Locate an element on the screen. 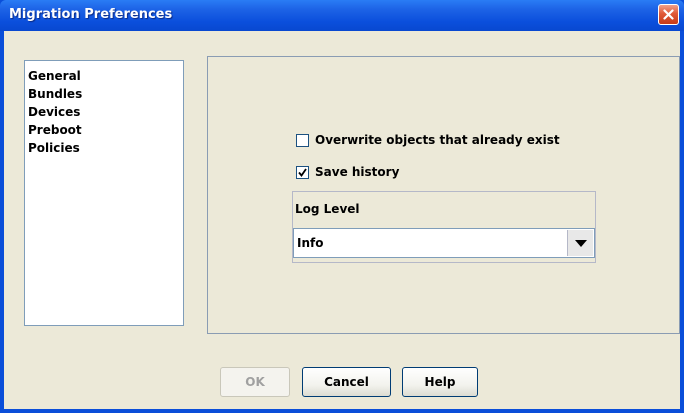 This screenshot has width=684, height=413. log-level-dropdown: Info is located at coordinates (444, 243).